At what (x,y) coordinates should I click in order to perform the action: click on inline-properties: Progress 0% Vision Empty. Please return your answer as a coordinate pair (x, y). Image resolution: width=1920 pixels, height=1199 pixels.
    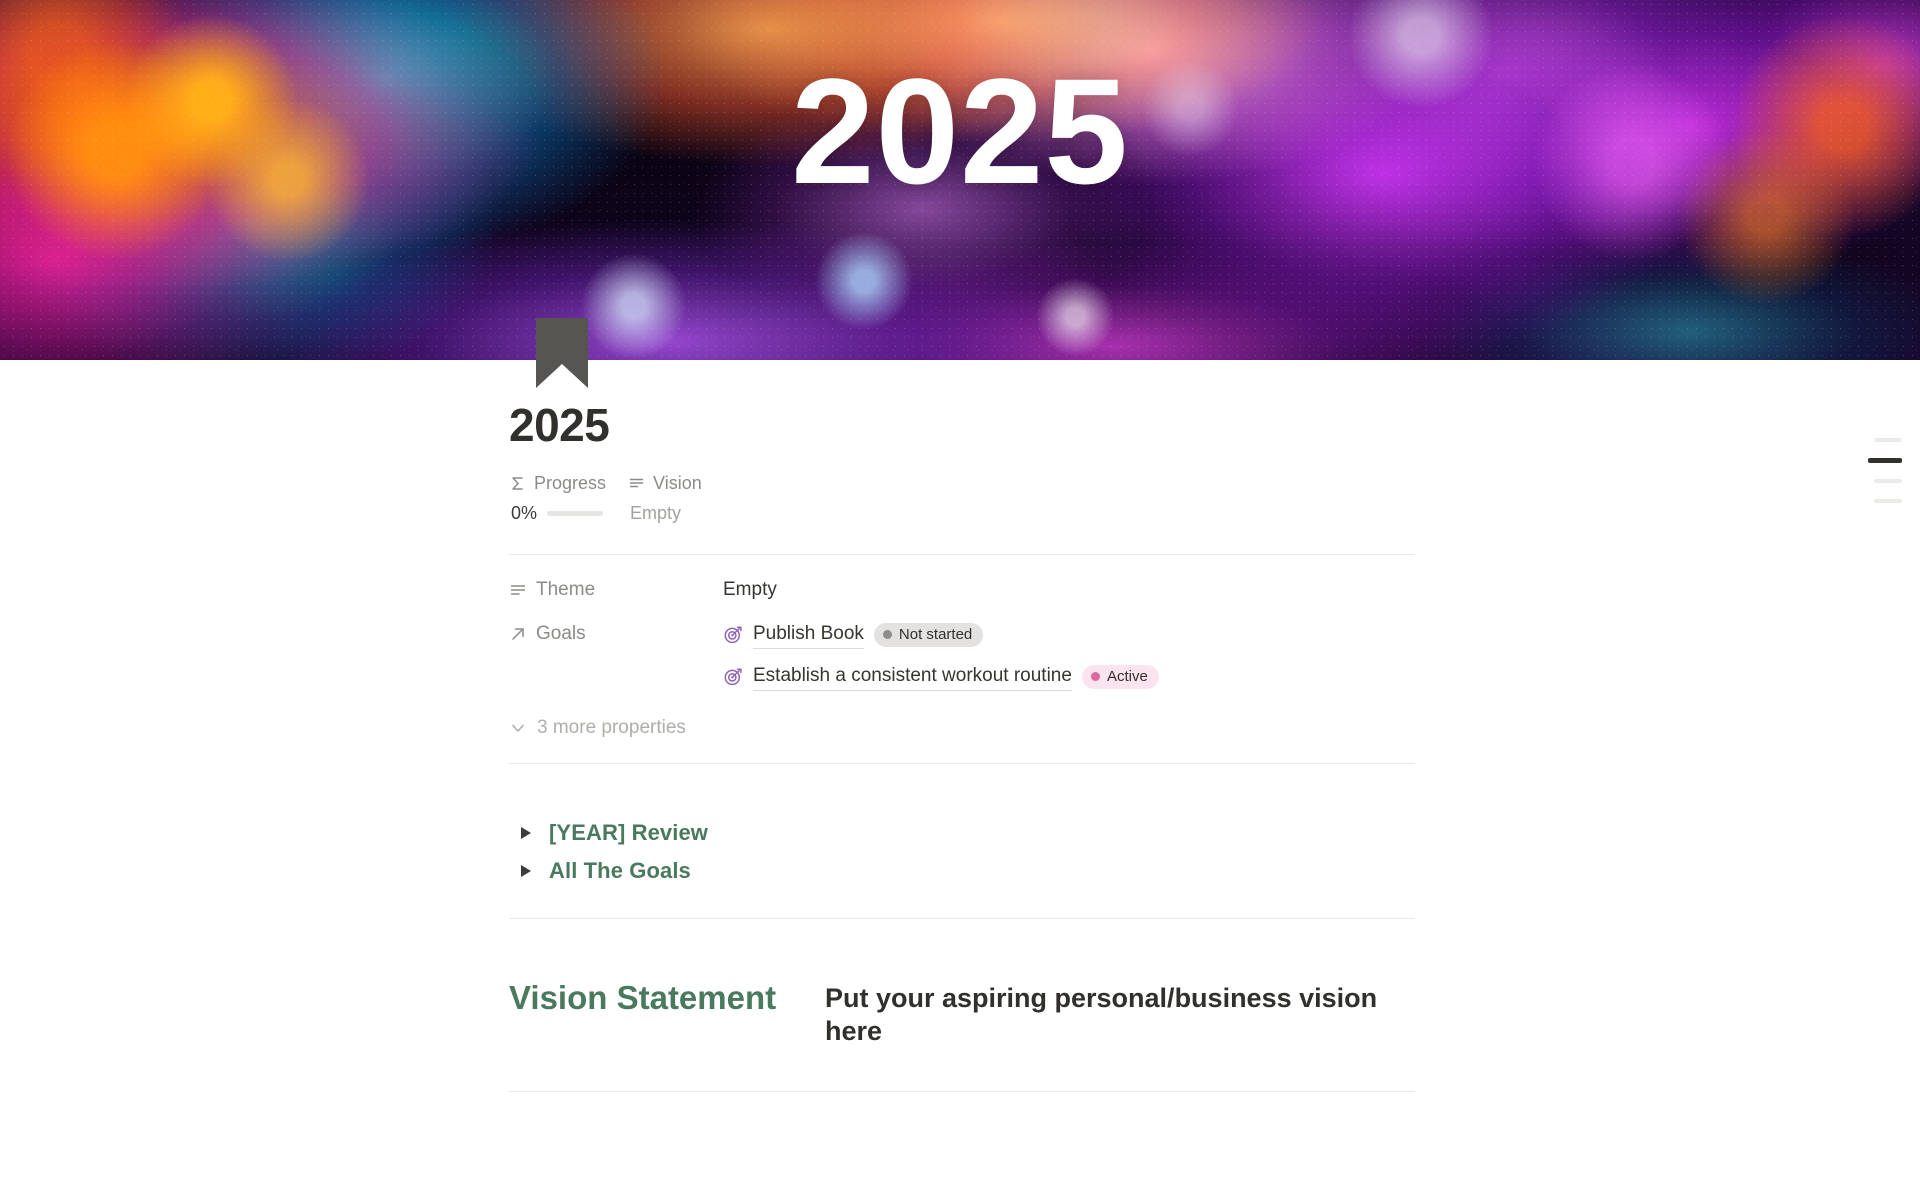
    Looking at the image, I should click on (962, 498).